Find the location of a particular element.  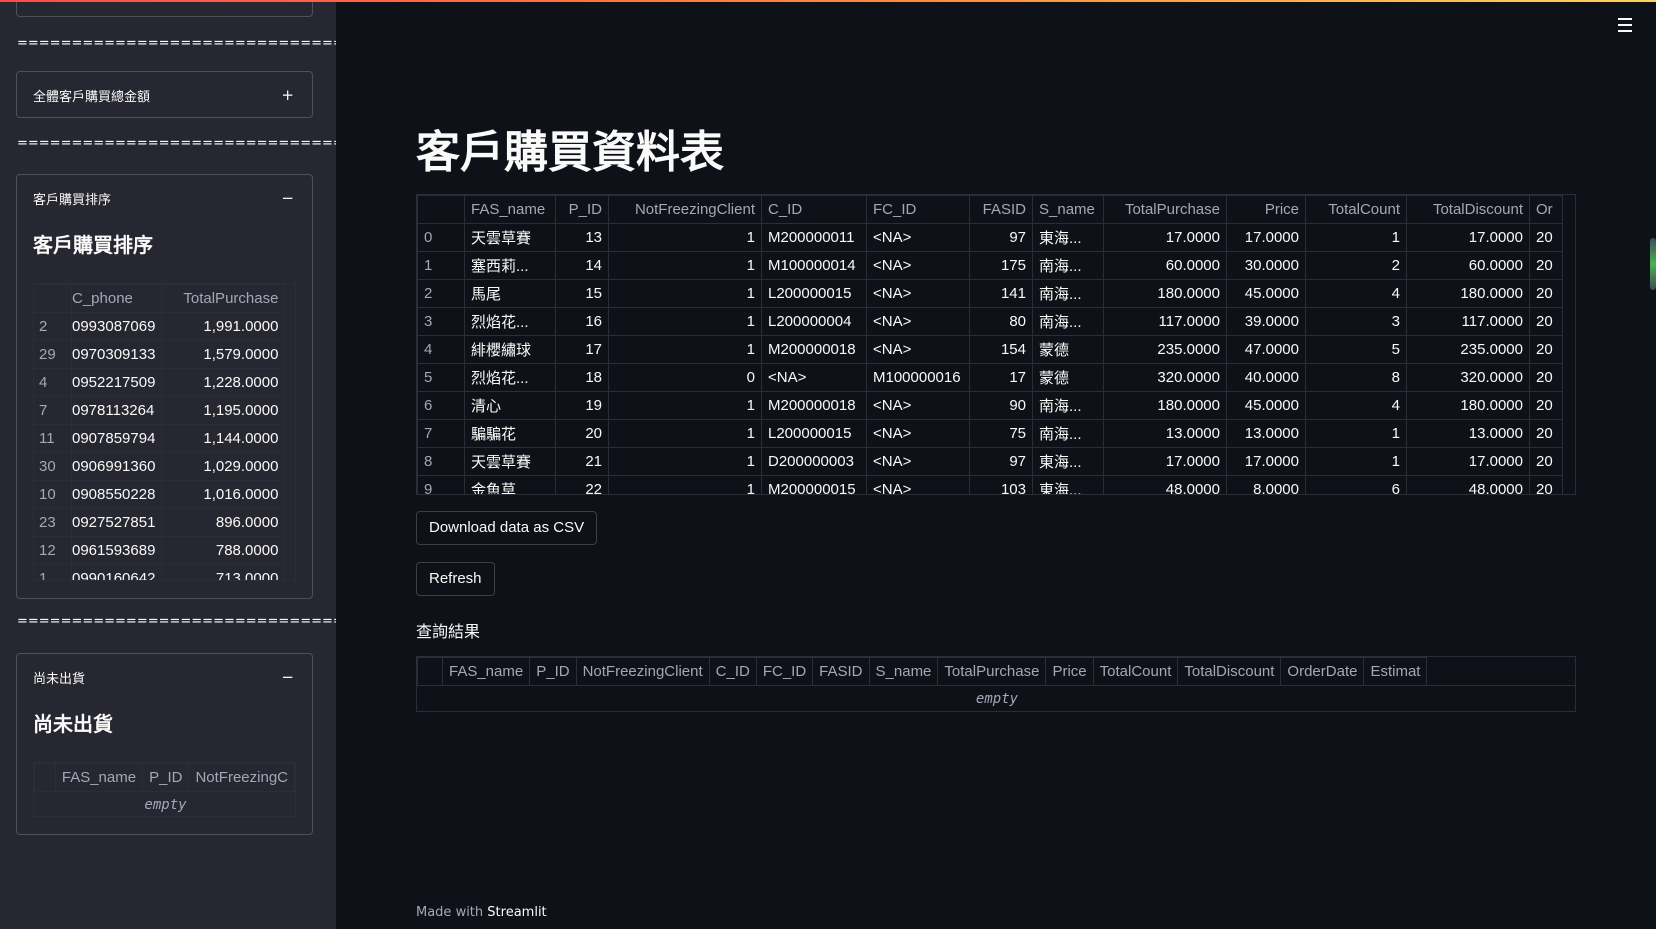

table-cell: 3 is located at coordinates (1356, 321).